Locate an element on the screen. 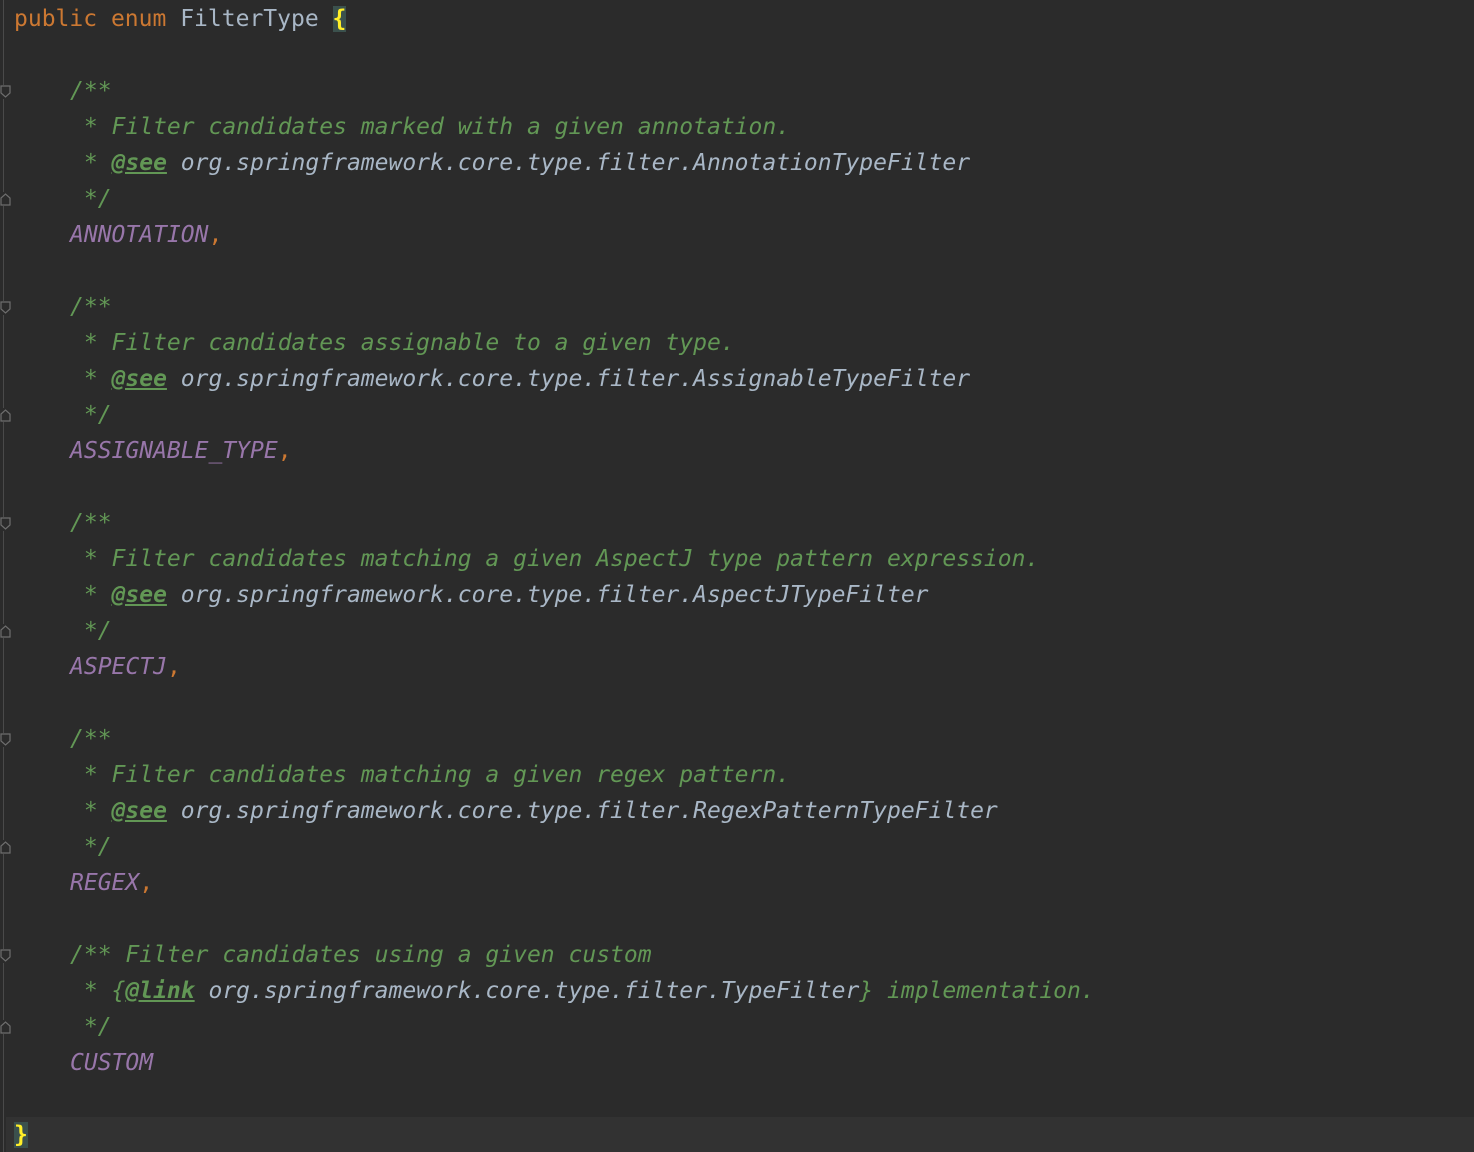 This screenshot has height=1152, width=1474. enum-constant: ANNOTATION is located at coordinates (139, 235).